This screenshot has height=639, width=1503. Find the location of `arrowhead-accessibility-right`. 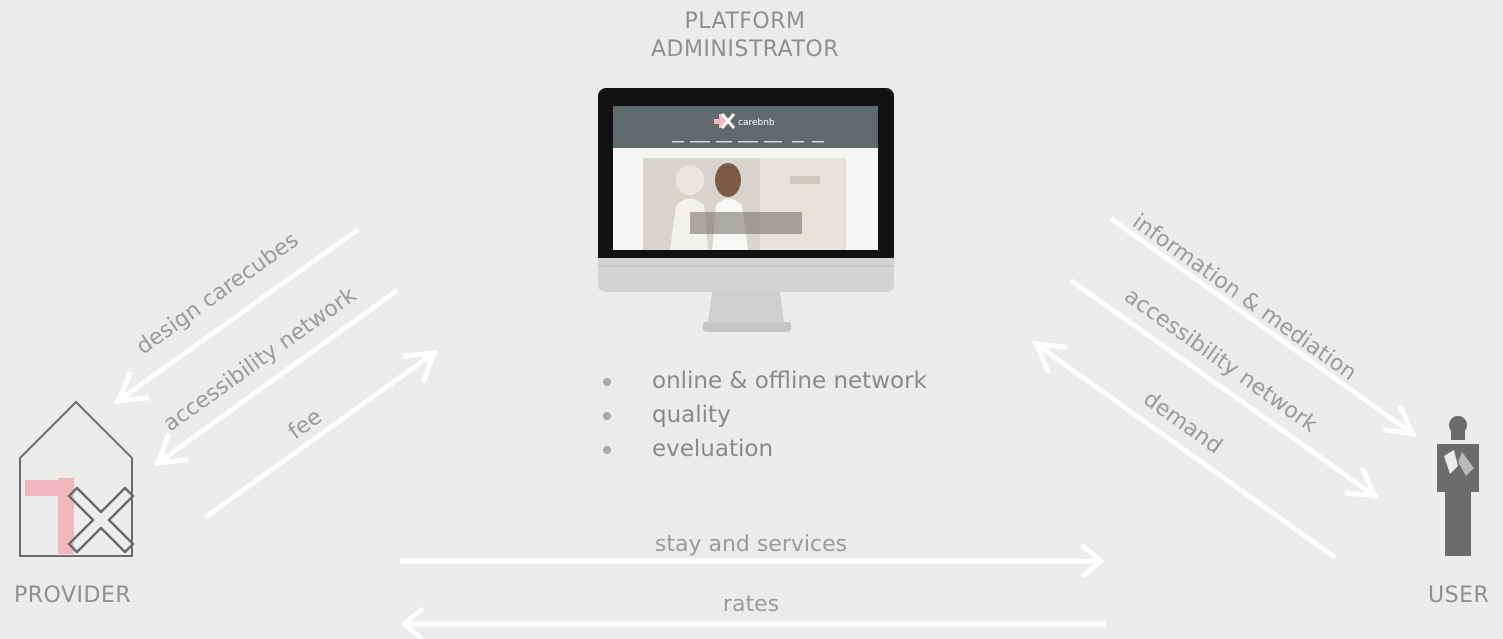

arrowhead-accessibility-right is located at coordinates (1362, 482).